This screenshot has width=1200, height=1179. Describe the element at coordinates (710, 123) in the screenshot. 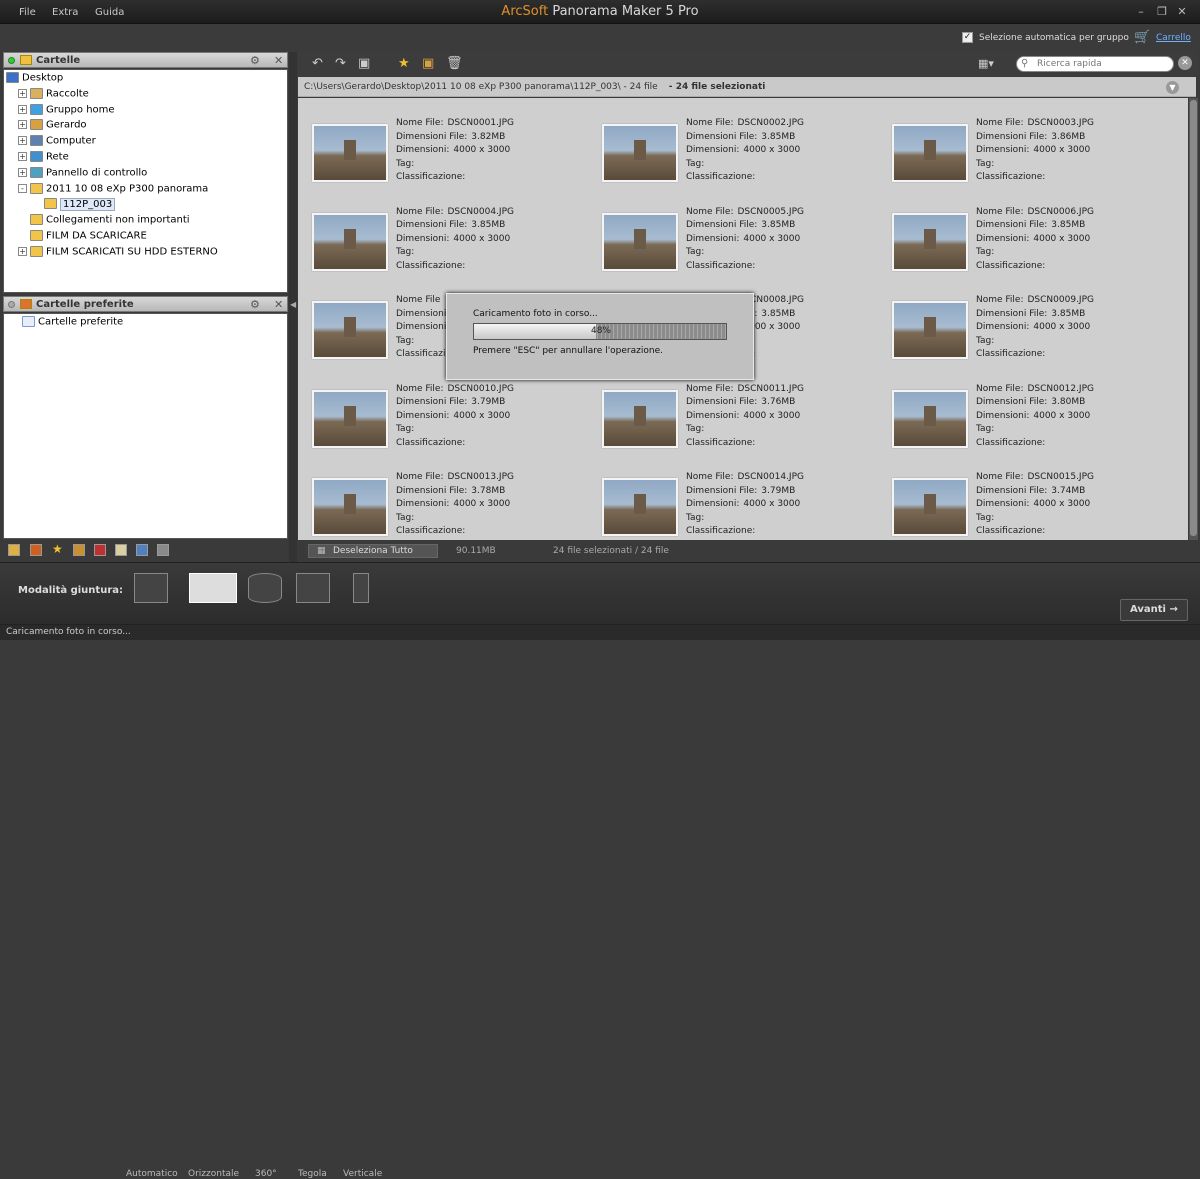

I see `field-label: Nome File:` at that location.